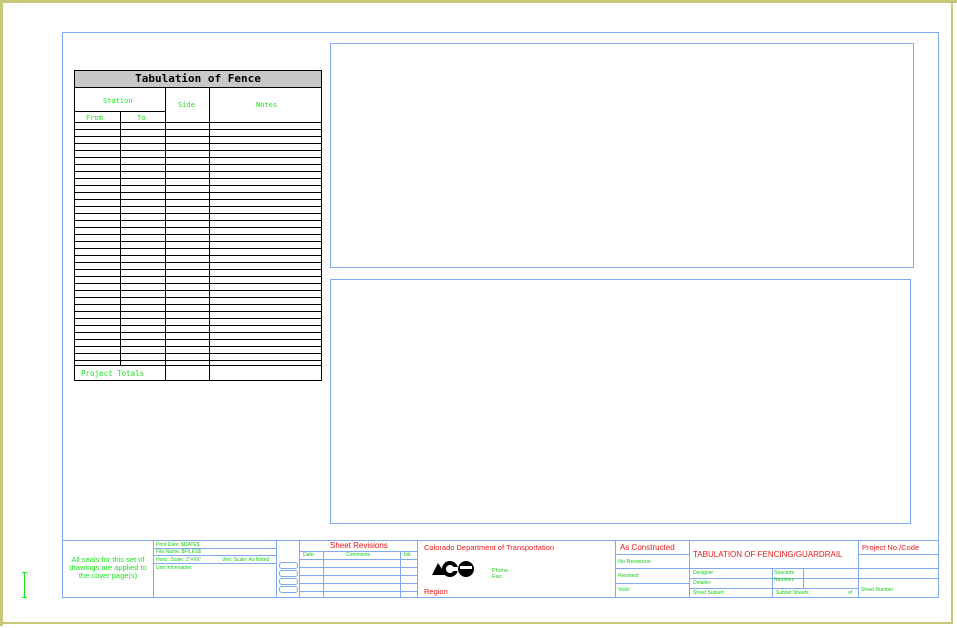 Image resolution: width=957 pixels, height=628 pixels. Describe the element at coordinates (436, 591) in the screenshot. I see `region-label: Region` at that location.